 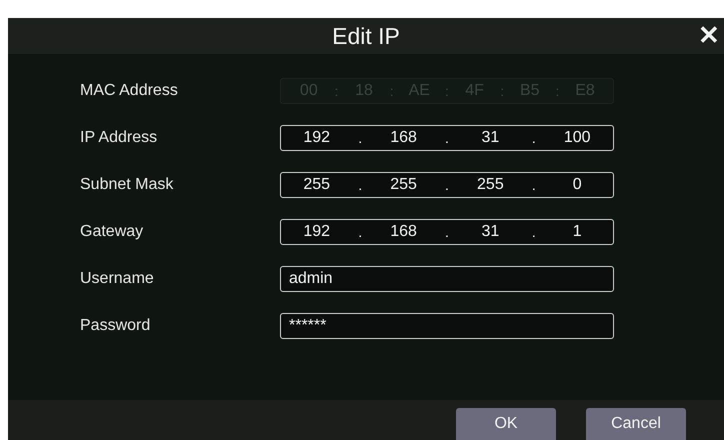 I want to click on segment-value: 0, so click(x=577, y=185).